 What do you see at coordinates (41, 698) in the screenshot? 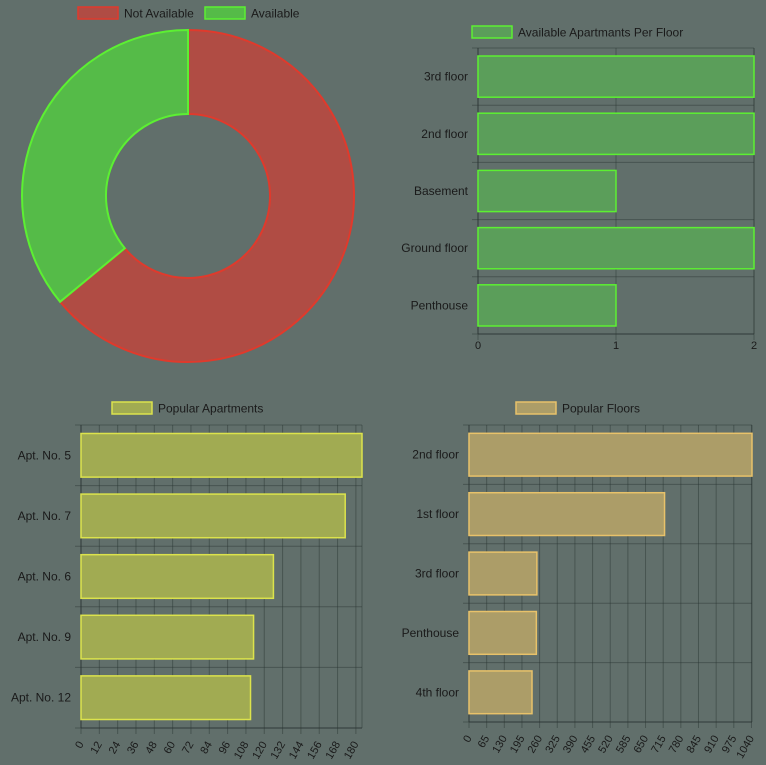
I see `category-label: Apt. No. 12` at bounding box center [41, 698].